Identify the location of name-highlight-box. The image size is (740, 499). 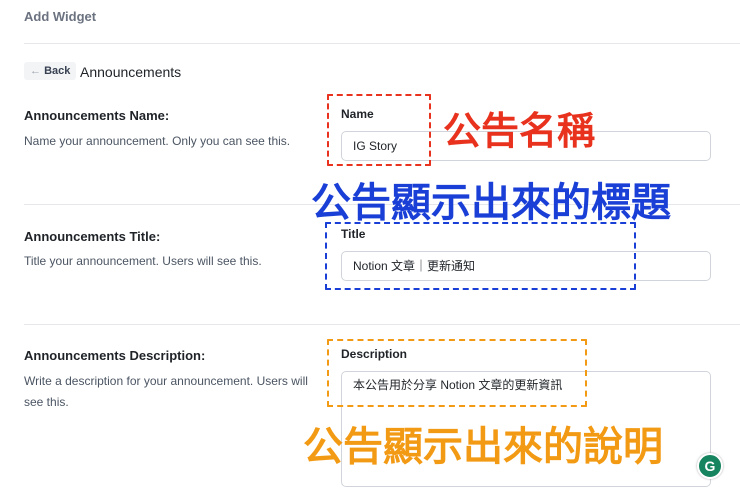
(379, 130).